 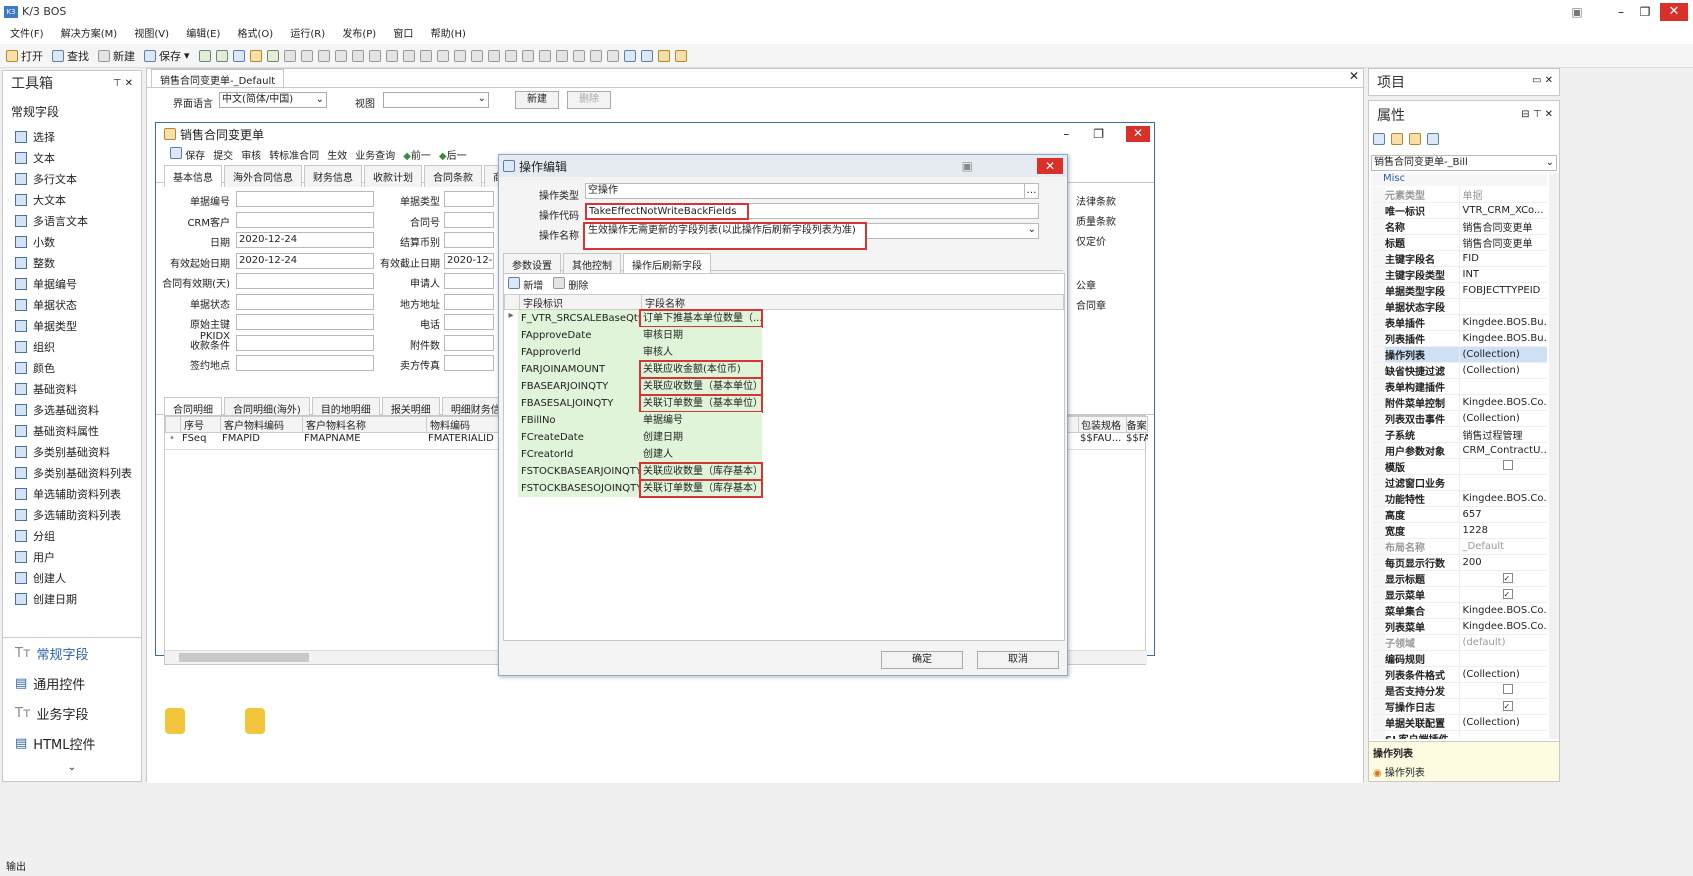 I want to click on form-convert-button: 转标准合同, so click(x=294, y=154).